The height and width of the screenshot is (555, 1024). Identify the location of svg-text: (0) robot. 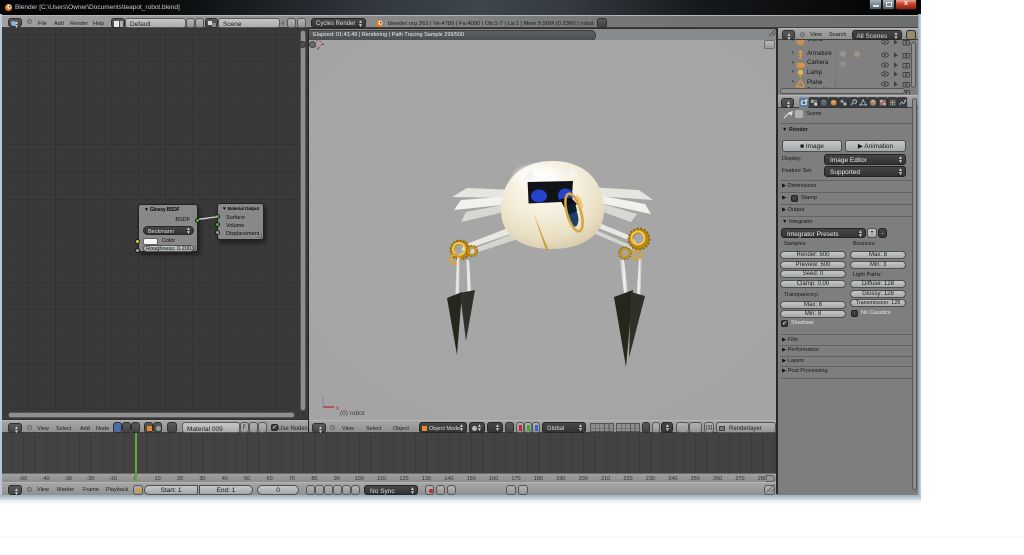
(352, 413).